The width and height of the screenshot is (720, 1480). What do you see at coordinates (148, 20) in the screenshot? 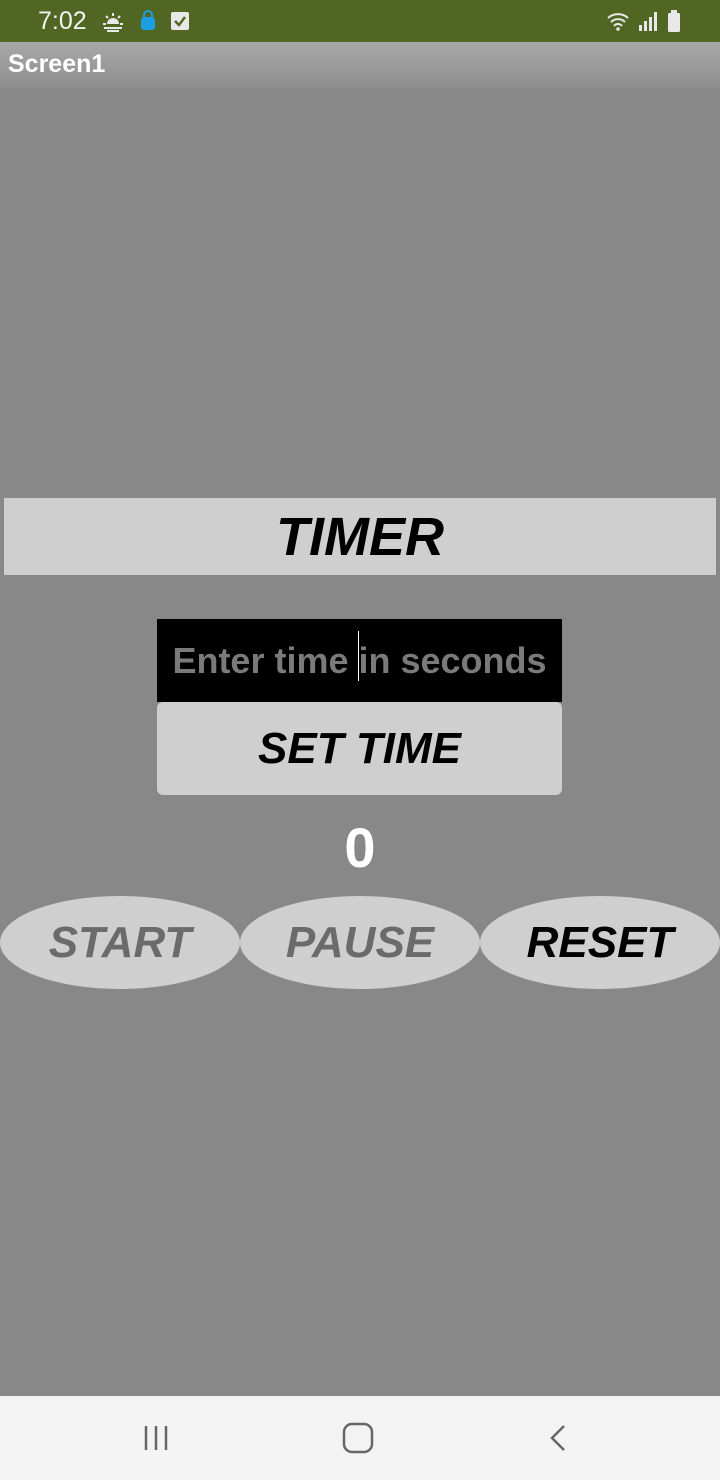
I see `bag-icon` at bounding box center [148, 20].